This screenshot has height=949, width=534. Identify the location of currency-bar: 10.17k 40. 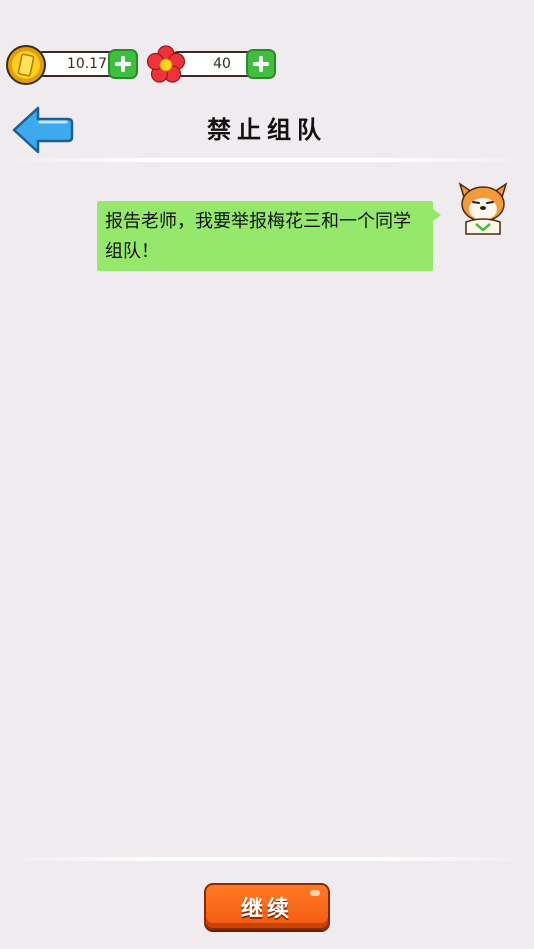
(267, 50).